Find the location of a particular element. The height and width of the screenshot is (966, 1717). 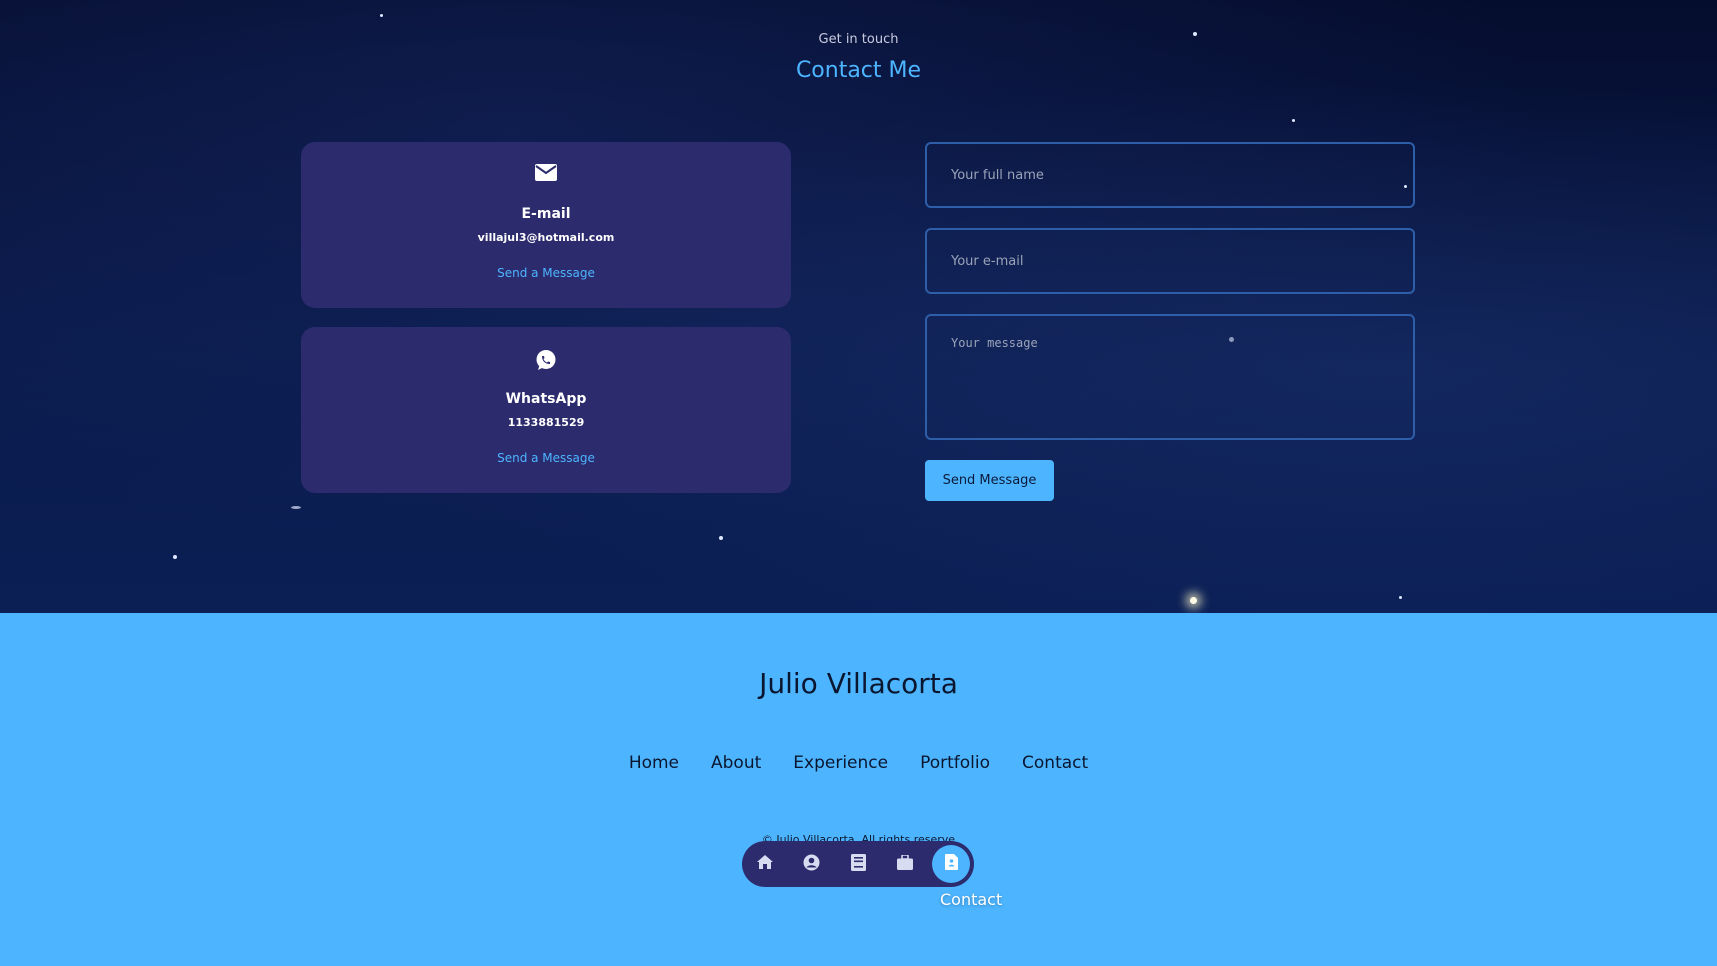

footer-nav: Home About Experience Portfolio Contact is located at coordinates (858, 763).